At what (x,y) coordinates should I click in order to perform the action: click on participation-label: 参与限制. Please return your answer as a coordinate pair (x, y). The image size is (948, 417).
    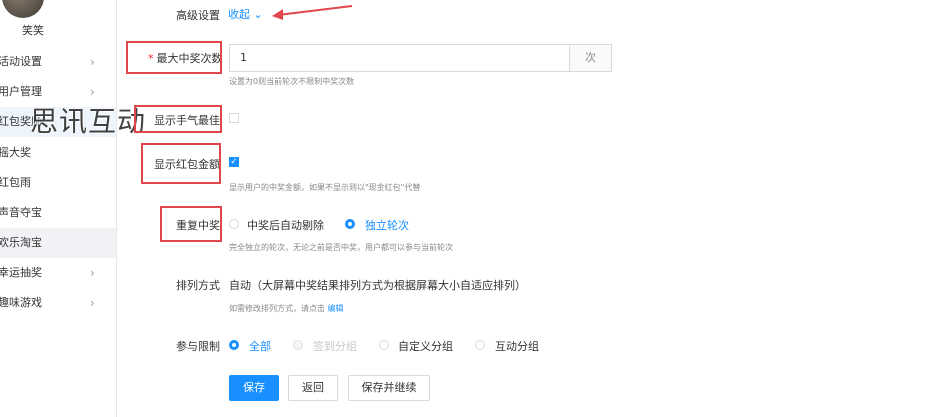
    Looking at the image, I should click on (198, 346).